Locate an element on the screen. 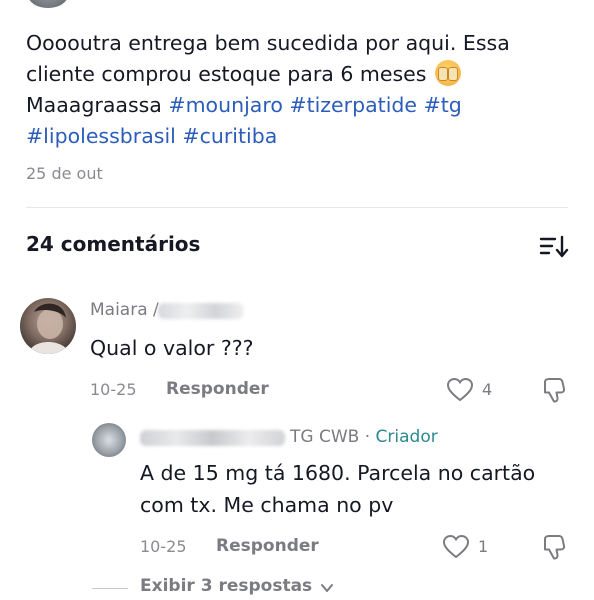 The height and width of the screenshot is (600, 594). caption-line-2: cliente comprou estoque para 6 meses is located at coordinates (226, 74).